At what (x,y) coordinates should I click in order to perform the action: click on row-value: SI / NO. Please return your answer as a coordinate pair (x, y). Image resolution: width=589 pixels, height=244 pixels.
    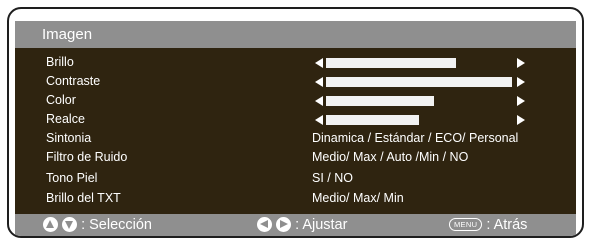
    Looking at the image, I should click on (332, 178).